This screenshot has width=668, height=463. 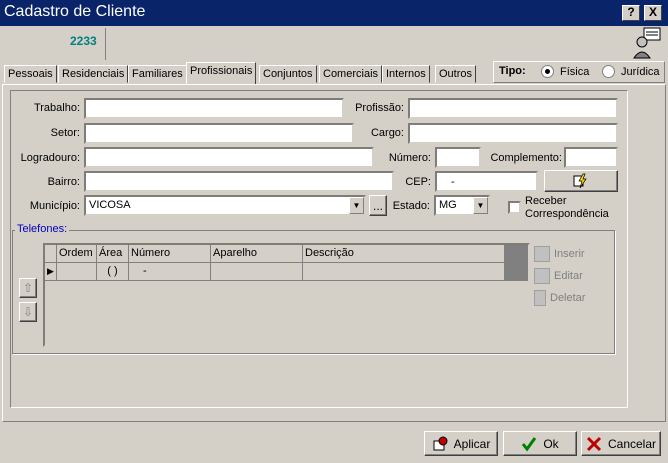 What do you see at coordinates (288, 74) in the screenshot?
I see `tab-conjuntos: Conjuntos` at bounding box center [288, 74].